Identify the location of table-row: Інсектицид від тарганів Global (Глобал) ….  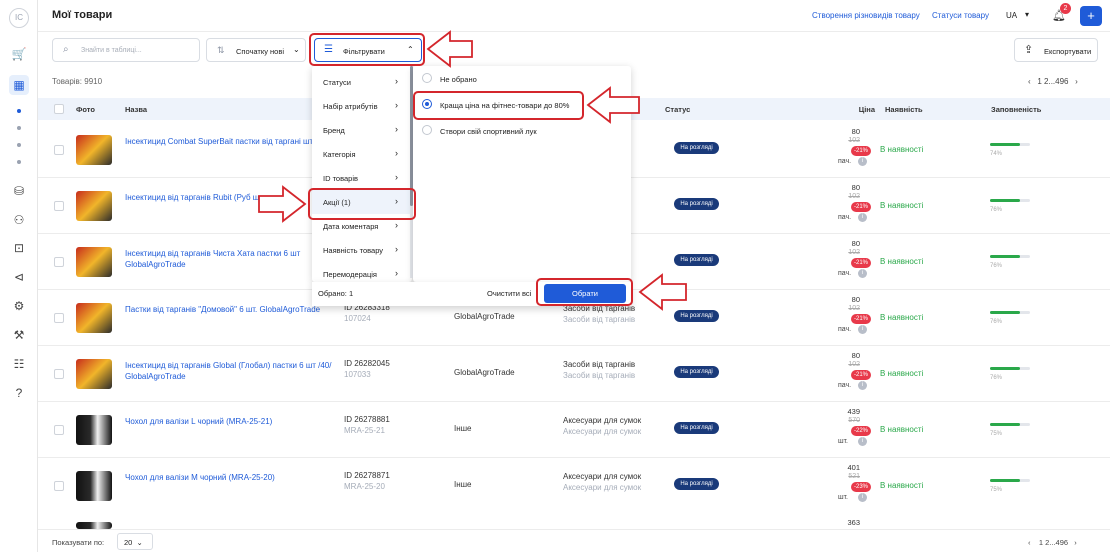
(574, 374).